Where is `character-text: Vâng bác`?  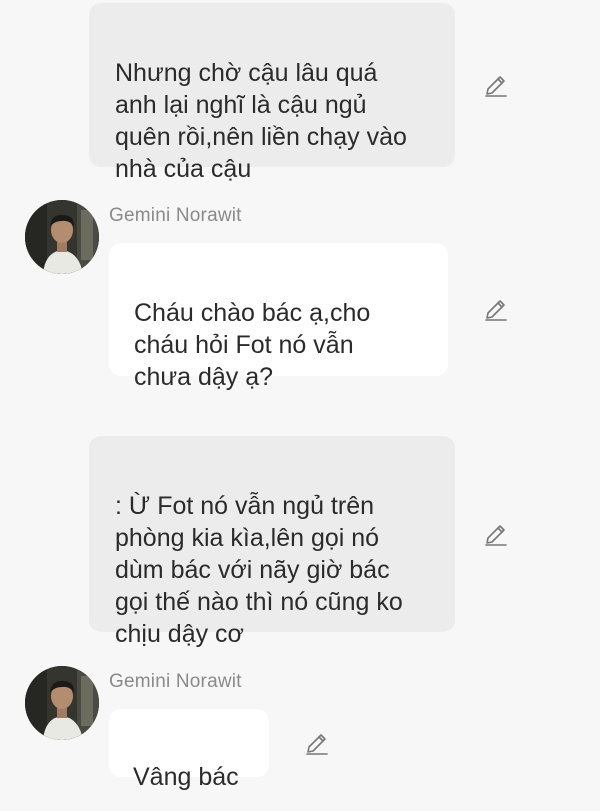
character-text: Vâng bác is located at coordinates (186, 777).